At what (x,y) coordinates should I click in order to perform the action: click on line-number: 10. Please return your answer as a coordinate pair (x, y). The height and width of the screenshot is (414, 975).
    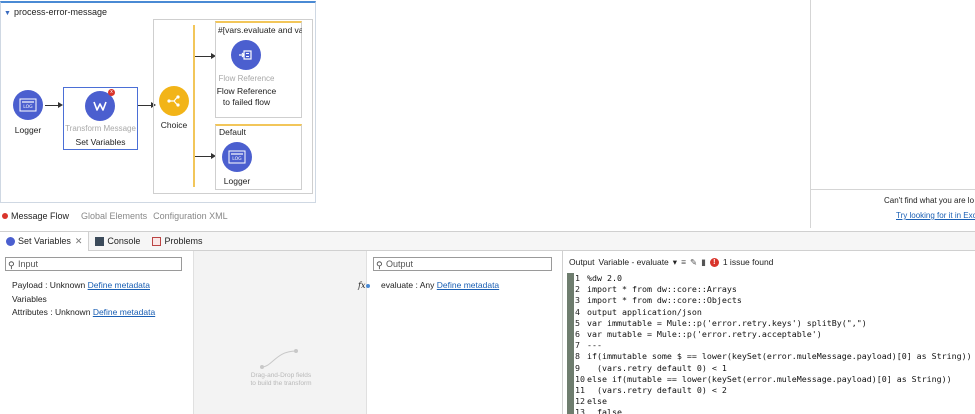
    Looking at the image, I should click on (580, 378).